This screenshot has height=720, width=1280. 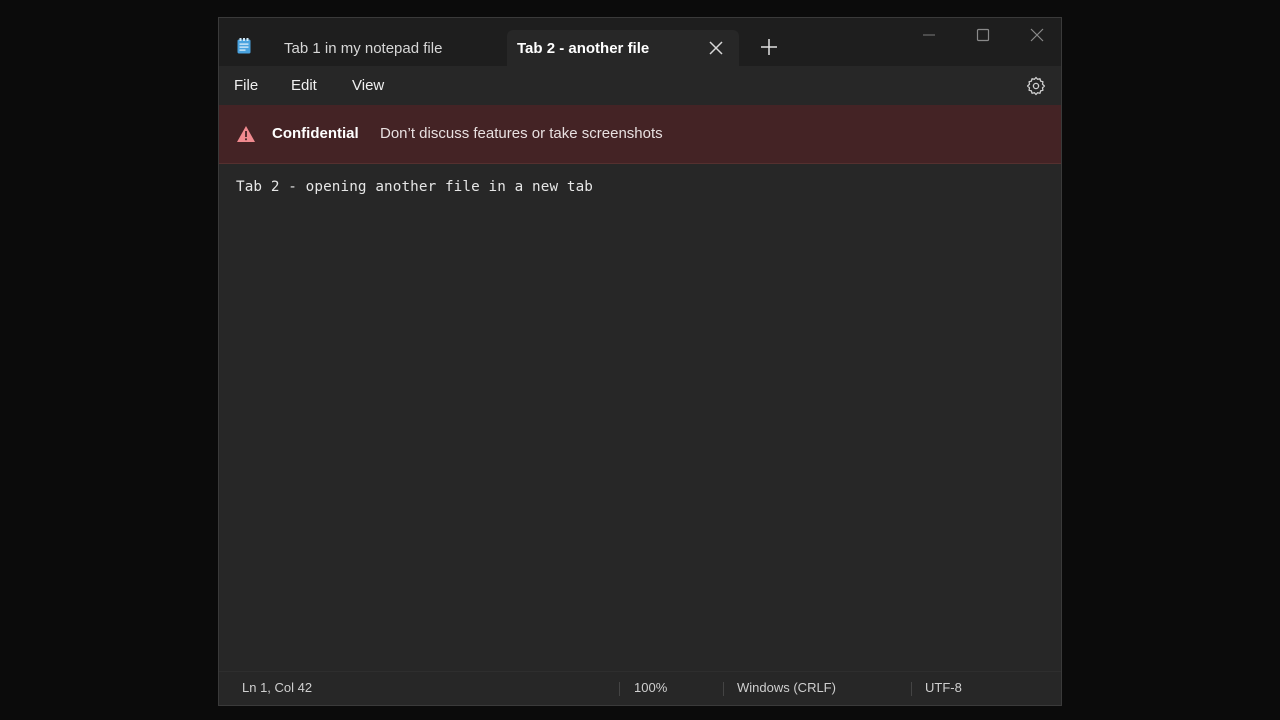 I want to click on menu-edit: Edit, so click(x=304, y=85).